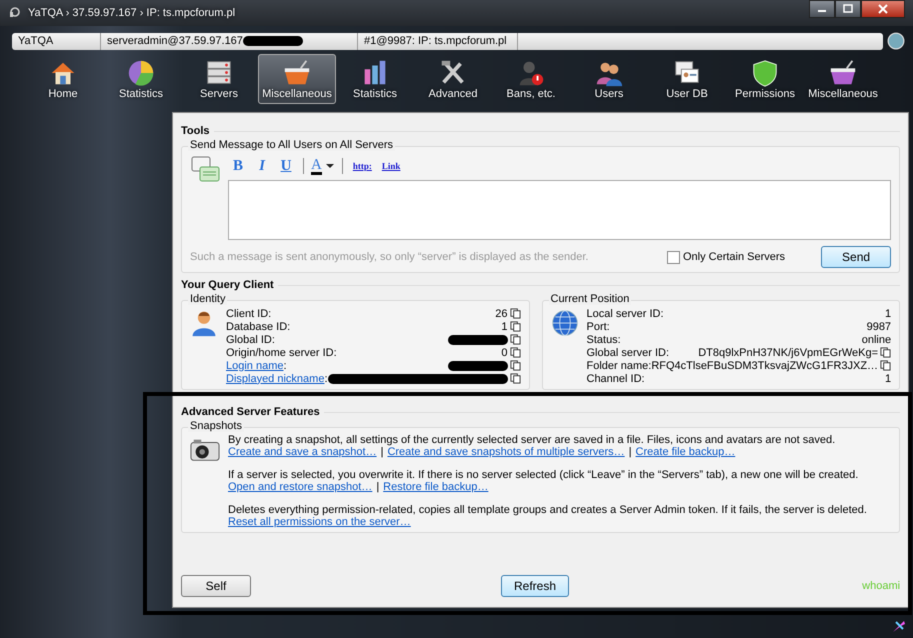  What do you see at coordinates (63, 79) in the screenshot?
I see `toolbar-button: Home` at bounding box center [63, 79].